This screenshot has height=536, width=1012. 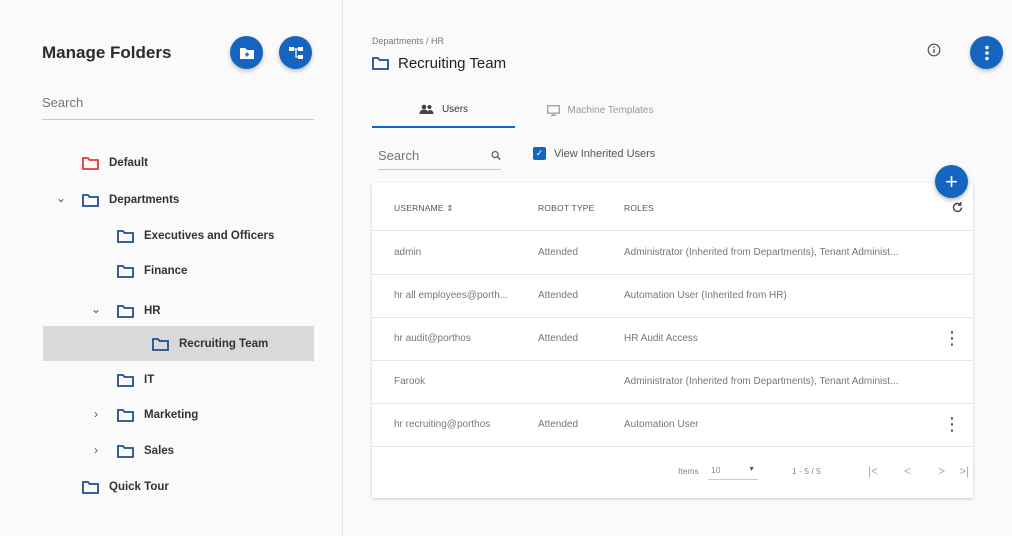 I want to click on tab-machine-templates: Machine Templates, so click(x=600, y=110).